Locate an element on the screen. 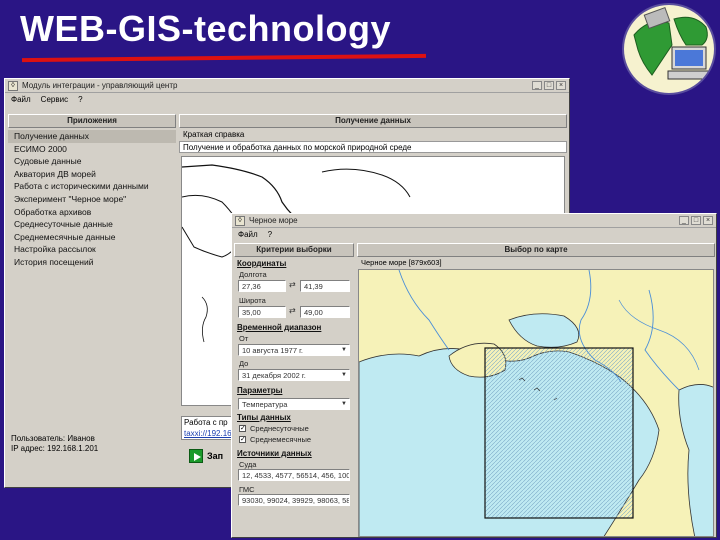  app-item-far-east-seas: Акватория ДВ морей is located at coordinates (92, 174).